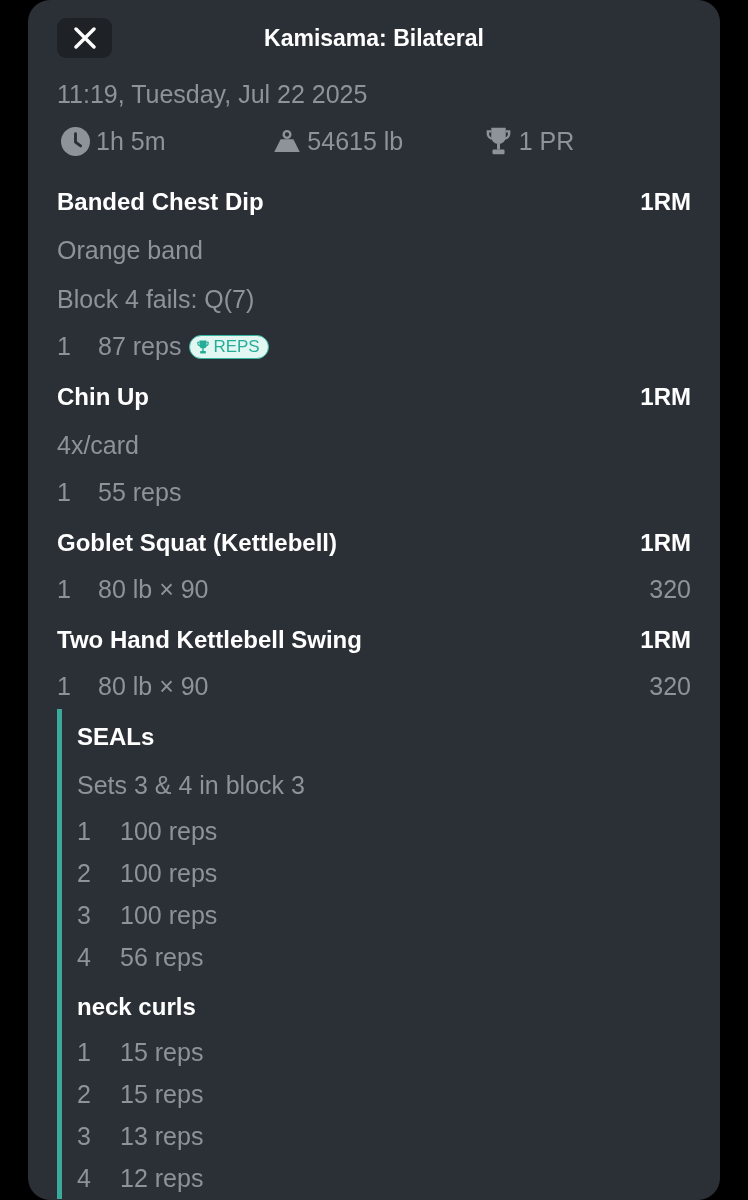 This screenshot has width=748, height=1200. What do you see at coordinates (374, 38) in the screenshot?
I see `workout-title: Kamisama: Bilateral` at bounding box center [374, 38].